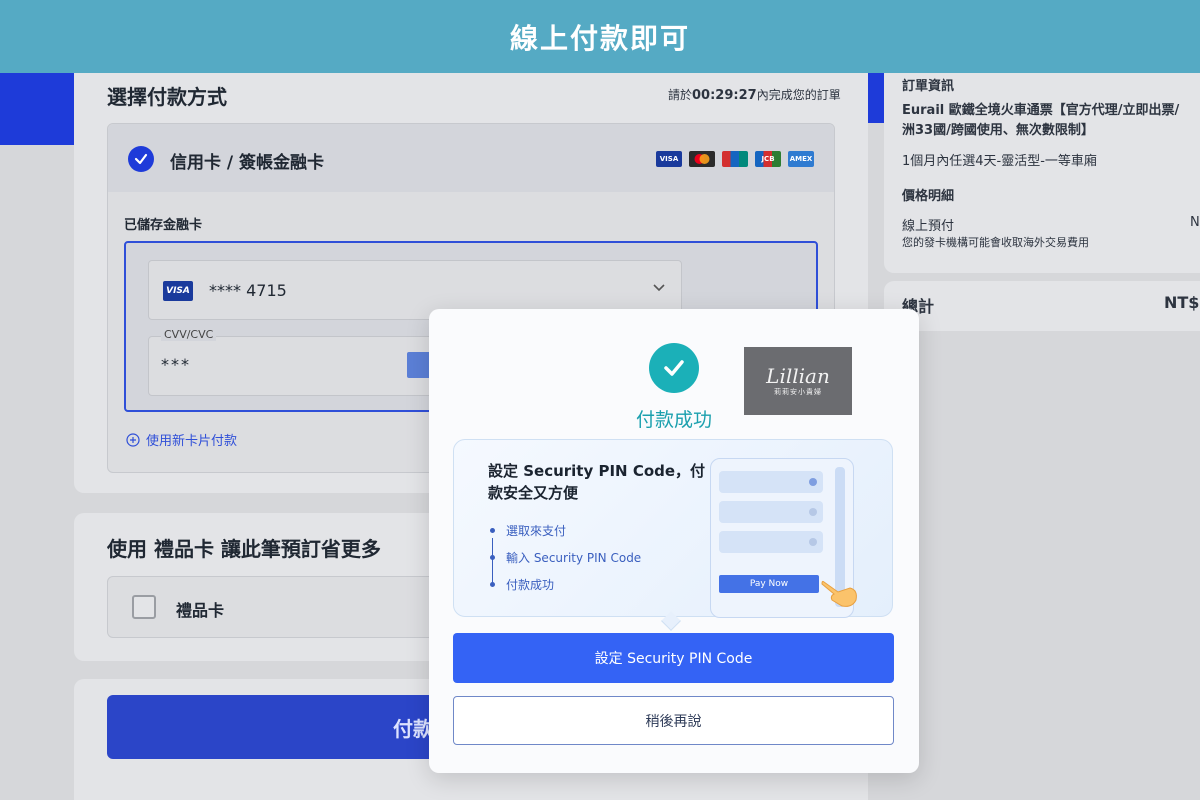  I want to click on promo-steps: 選取來支付 輸入 Security PIN Code 付款成功, so click(565, 564).